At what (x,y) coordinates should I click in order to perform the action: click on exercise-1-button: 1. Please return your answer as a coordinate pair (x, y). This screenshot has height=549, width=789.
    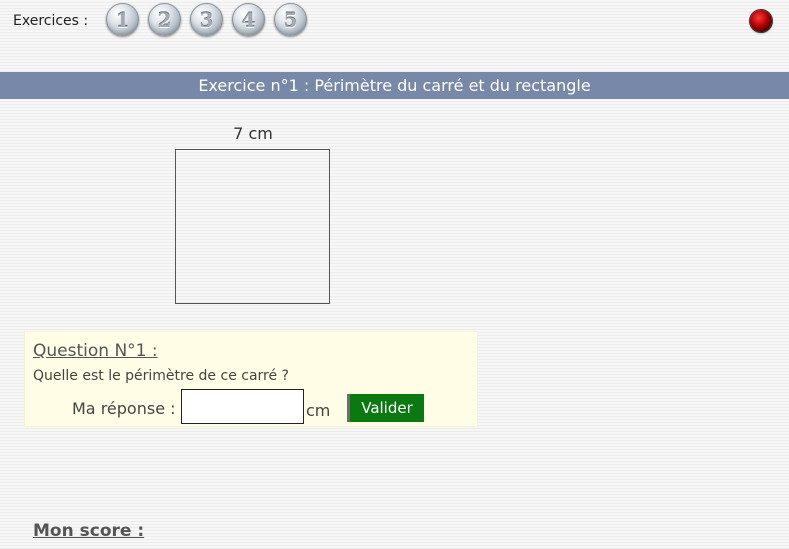
    Looking at the image, I should click on (122, 19).